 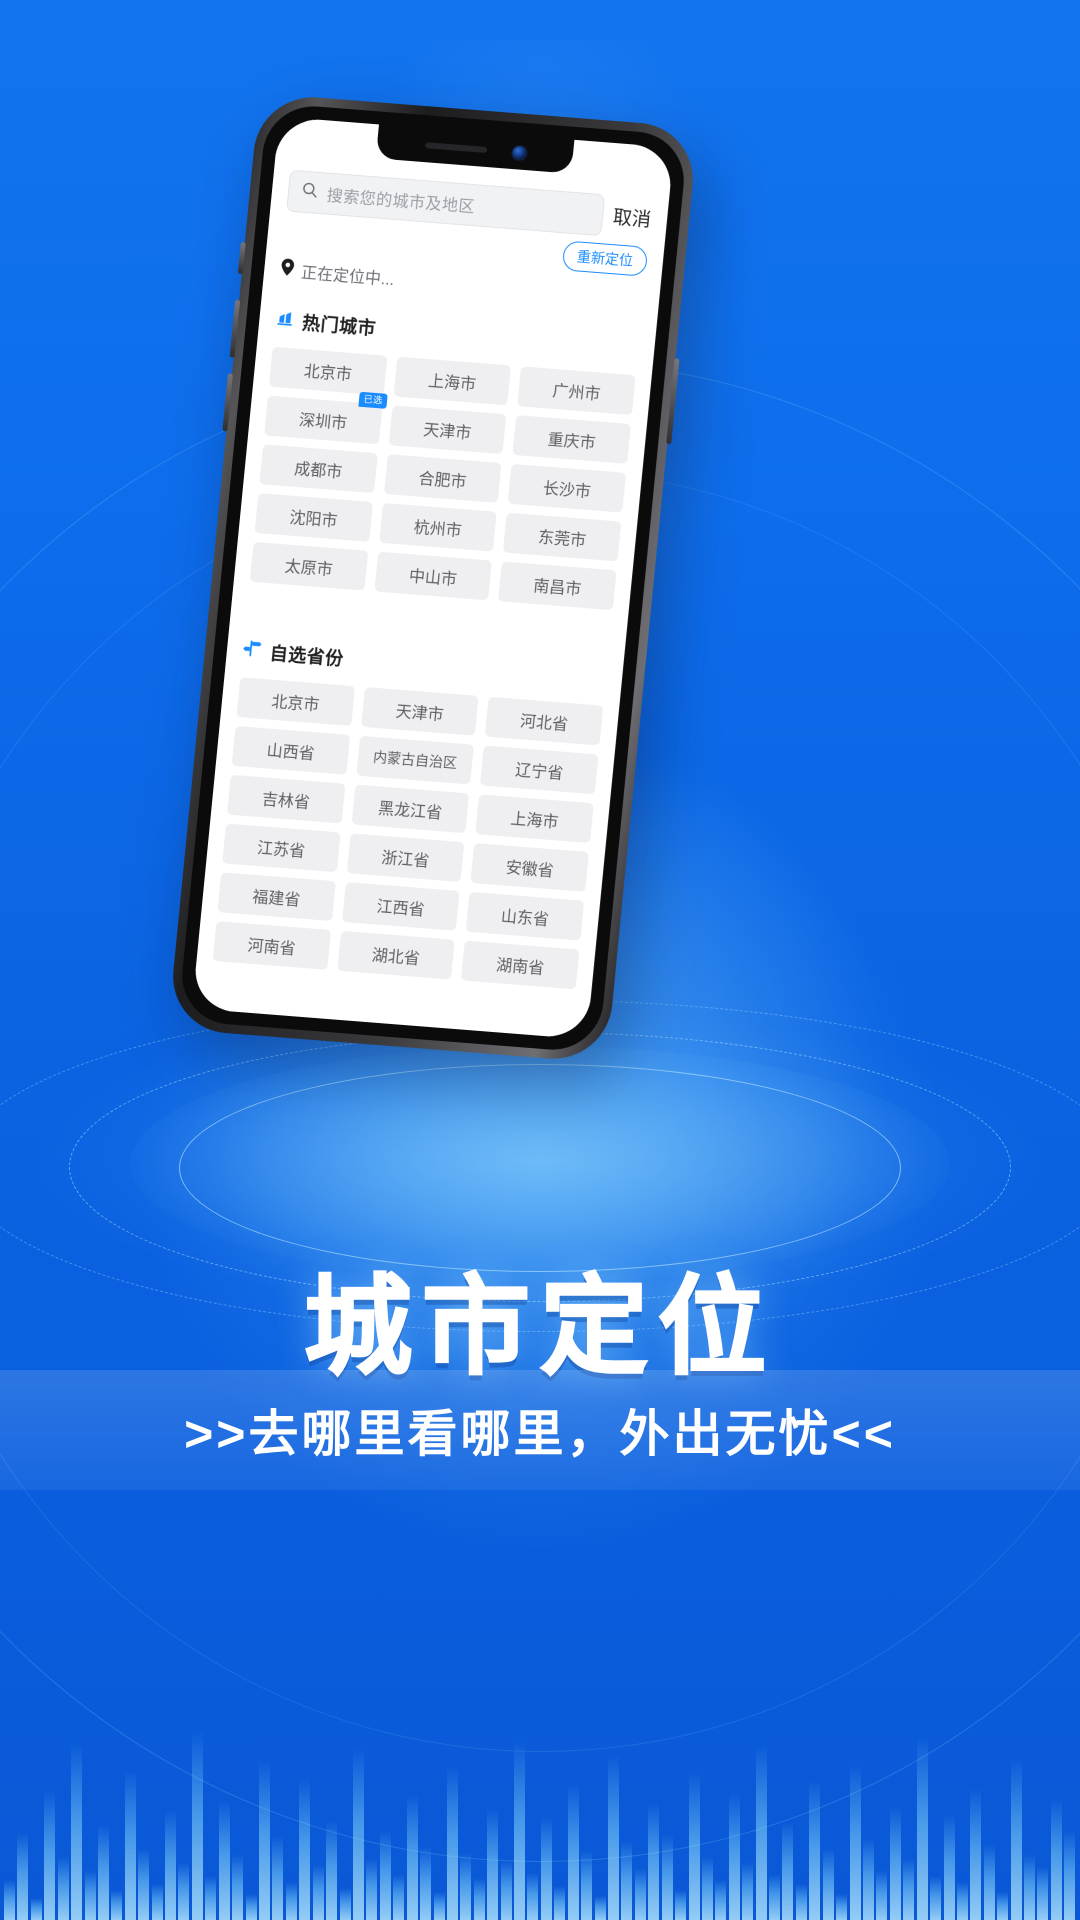 I want to click on hot-city-chip: 沈阳市, so click(x=313, y=517).